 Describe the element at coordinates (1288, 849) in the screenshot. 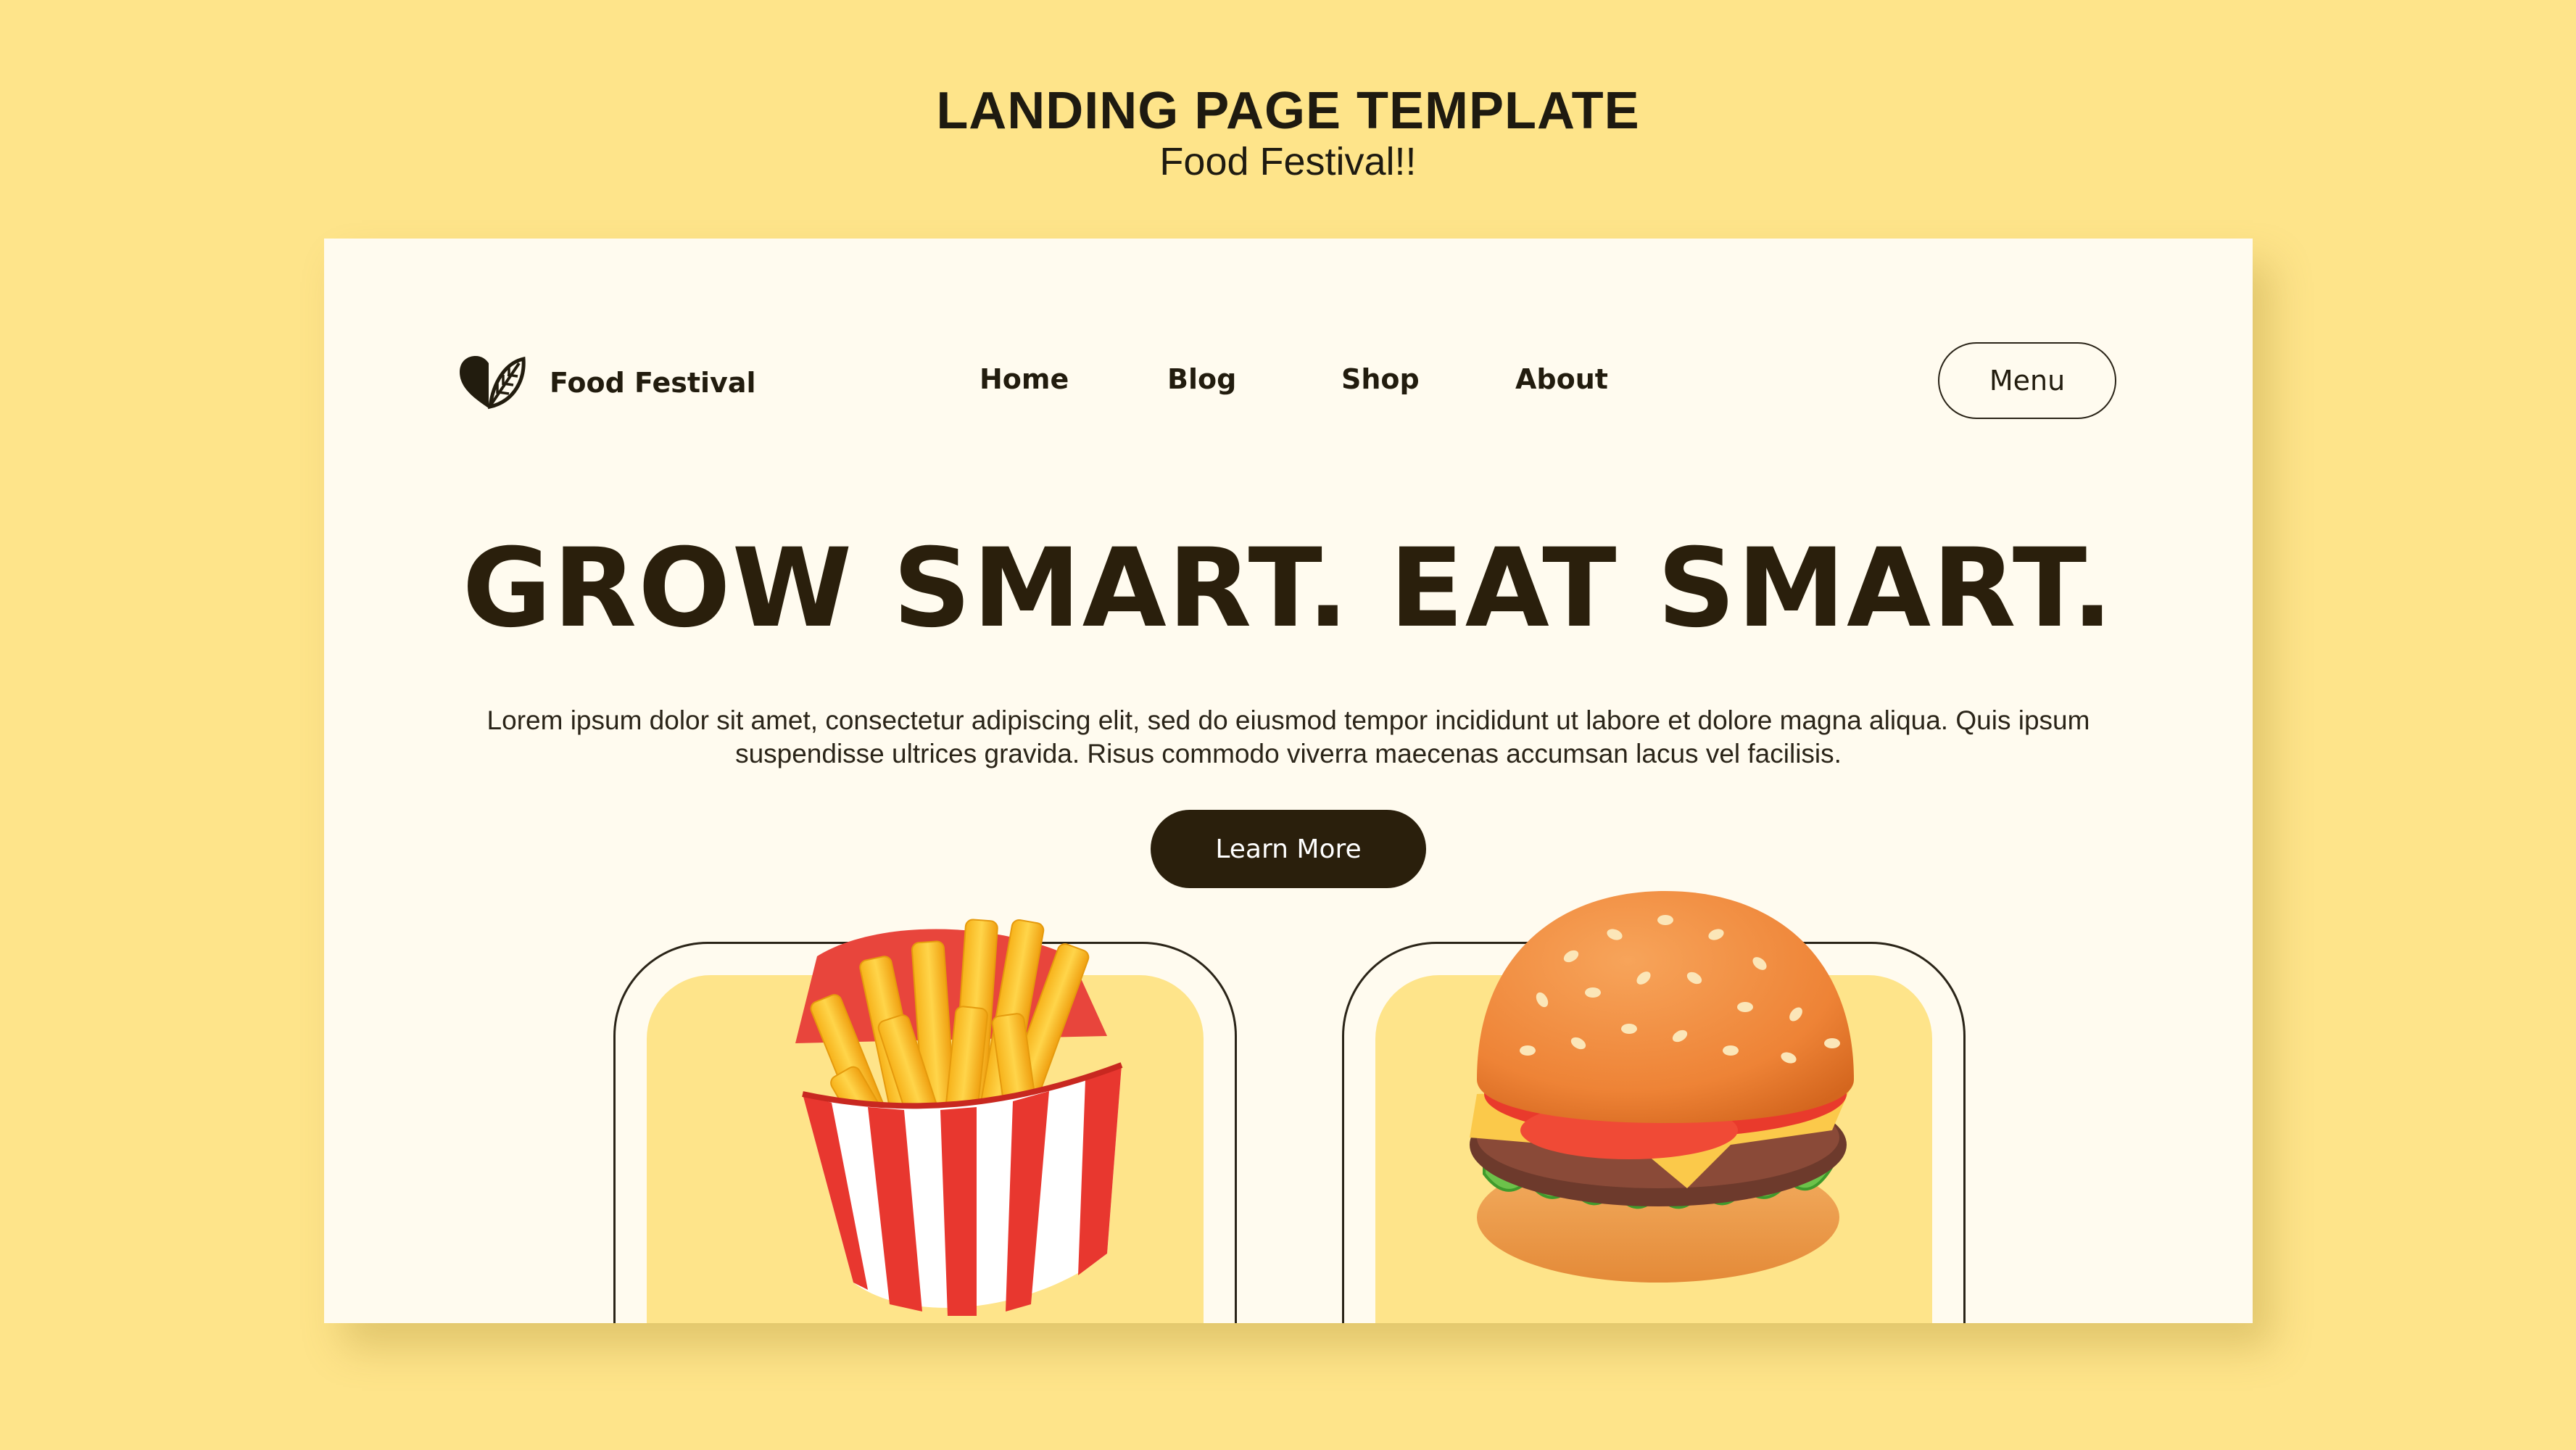

I see `learn-more-button: Learn More` at that location.